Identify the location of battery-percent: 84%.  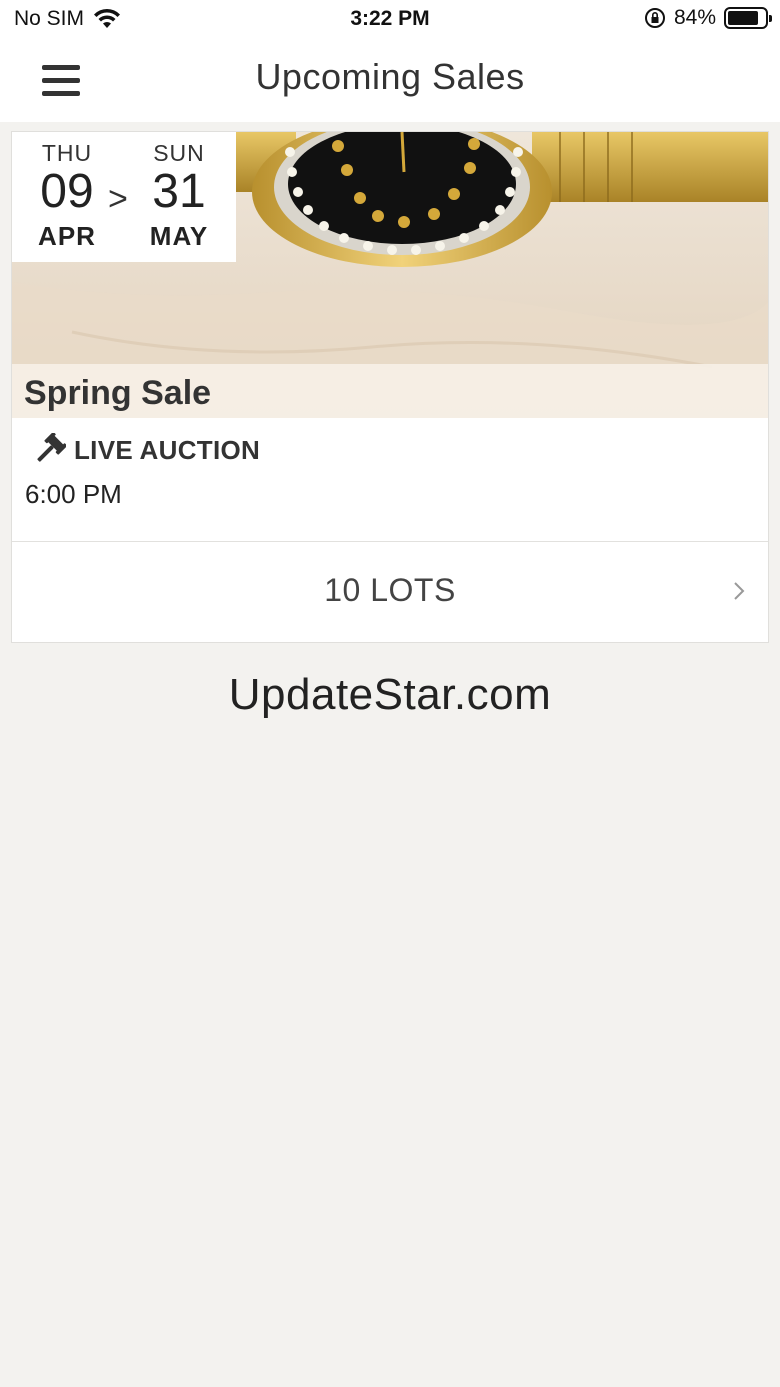
(694, 17).